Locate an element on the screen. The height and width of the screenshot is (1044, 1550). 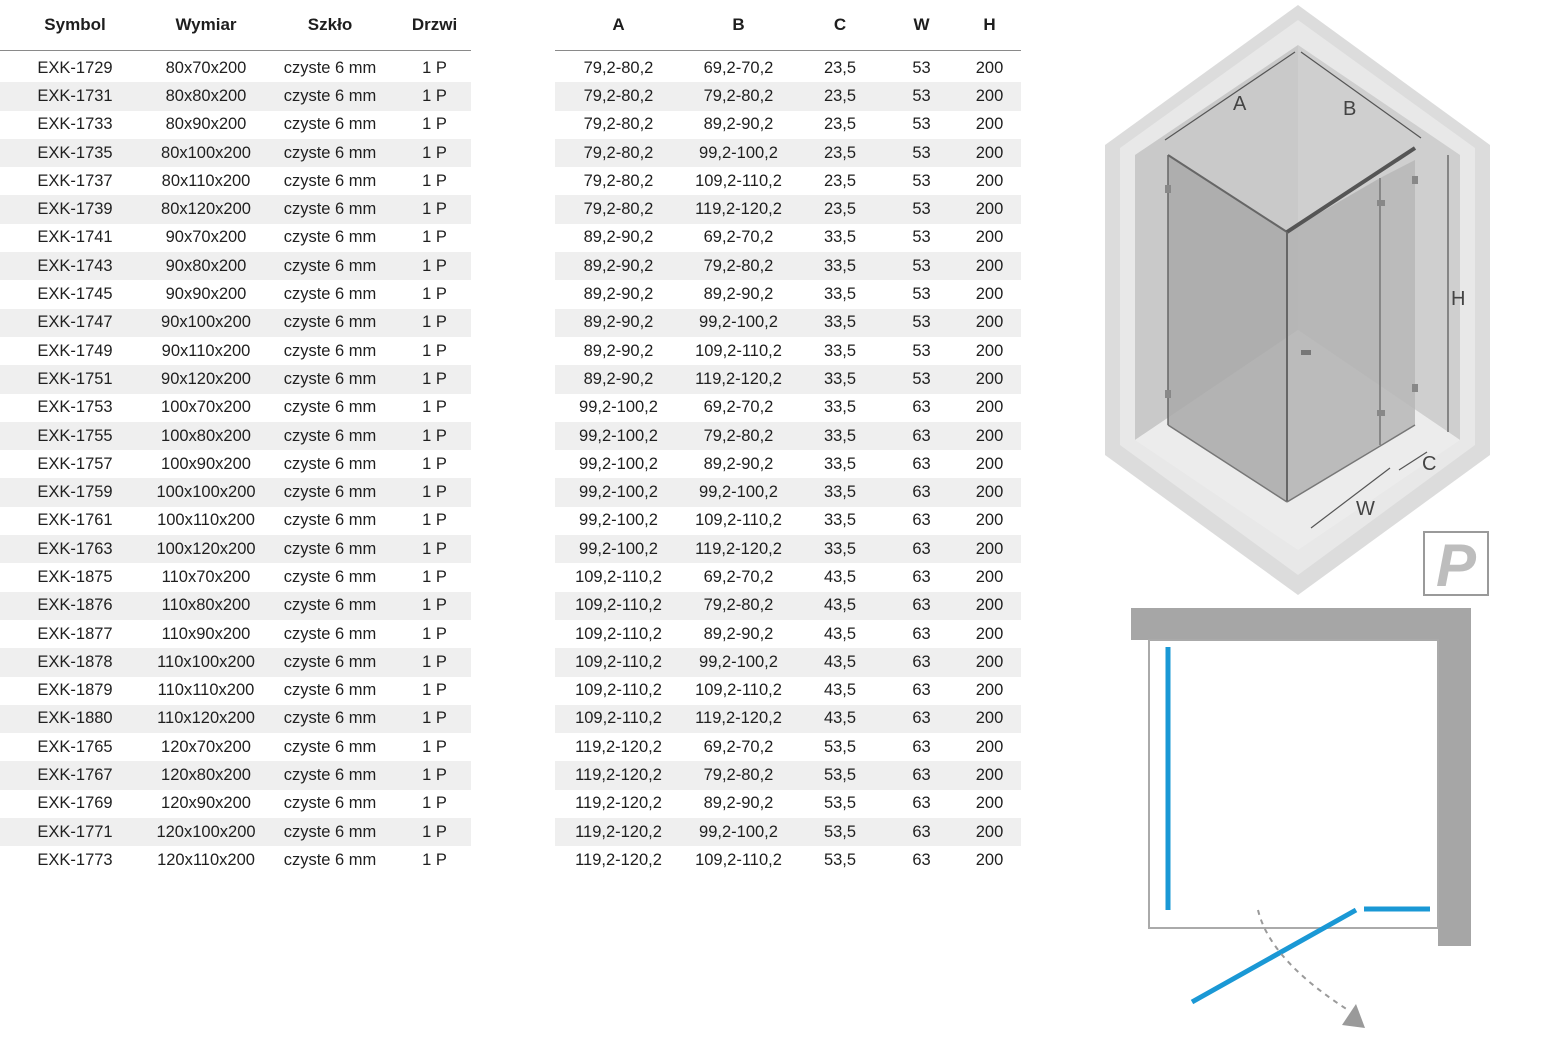
right-cell-0: 79,2-80,2 is located at coordinates (618, 152).